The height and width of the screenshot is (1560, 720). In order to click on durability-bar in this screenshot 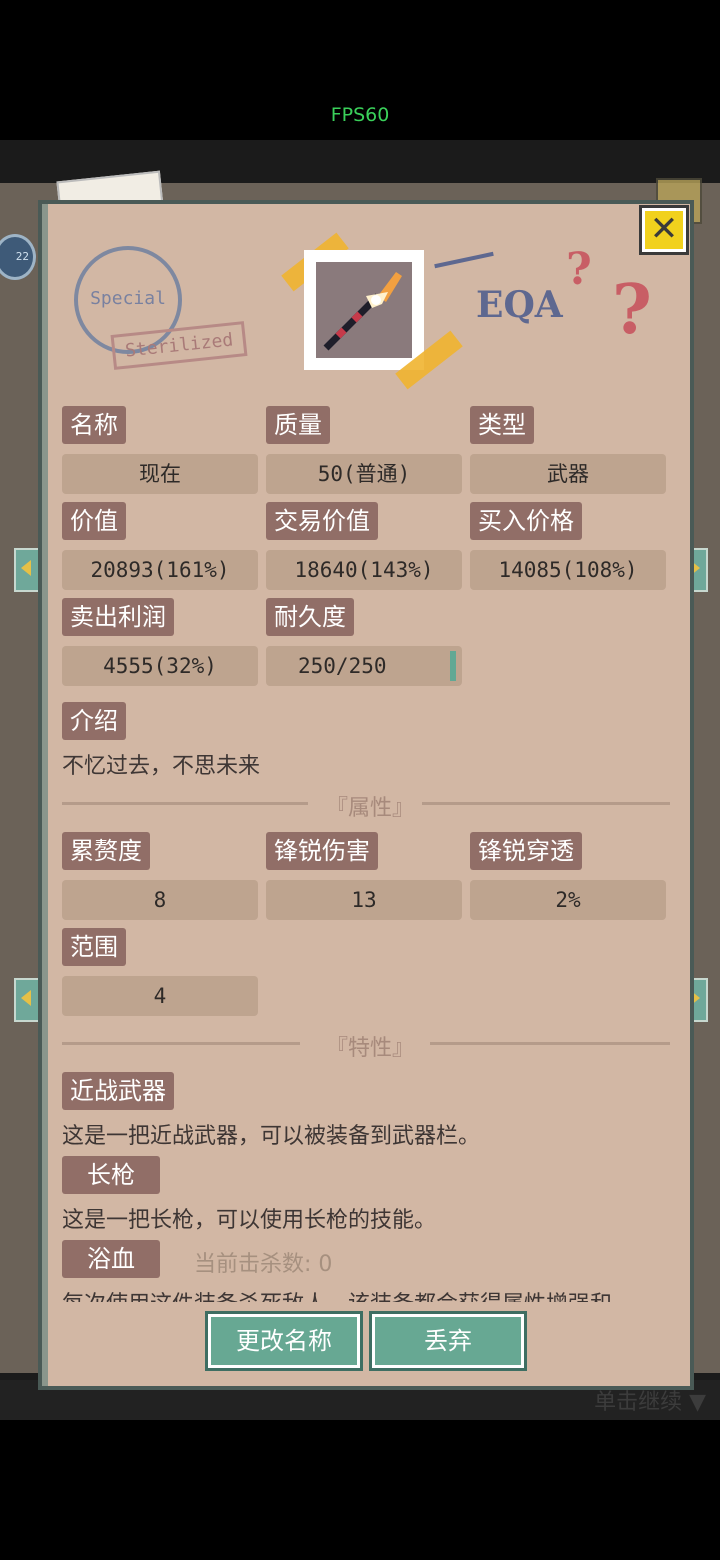, I will do `click(453, 666)`.